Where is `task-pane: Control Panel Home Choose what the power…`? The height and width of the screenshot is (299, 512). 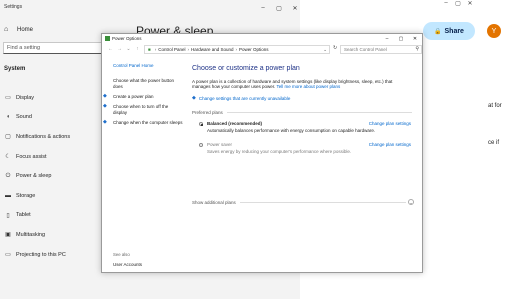 task-pane: Control Panel Home Choose what the power… is located at coordinates (144, 164).